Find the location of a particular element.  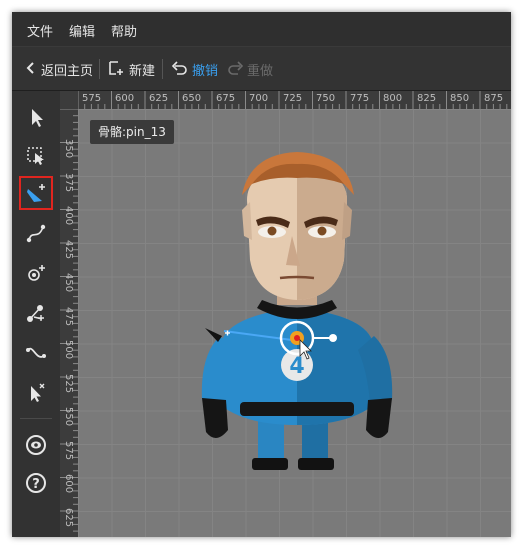

ruler-left-label: 425 is located at coordinates (68, 250).